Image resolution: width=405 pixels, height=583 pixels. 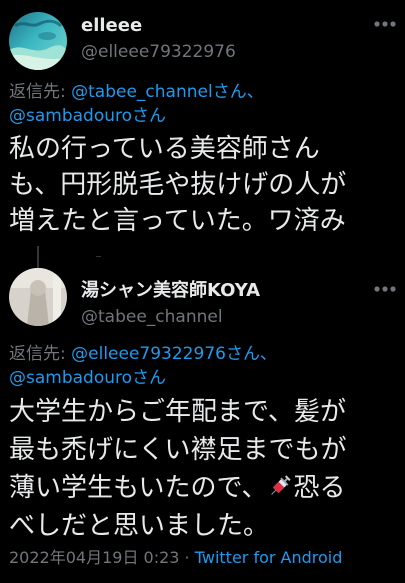 What do you see at coordinates (138, 488) in the screenshot?
I see `tweet-text-segment: 薄い学生もいたので、` at bounding box center [138, 488].